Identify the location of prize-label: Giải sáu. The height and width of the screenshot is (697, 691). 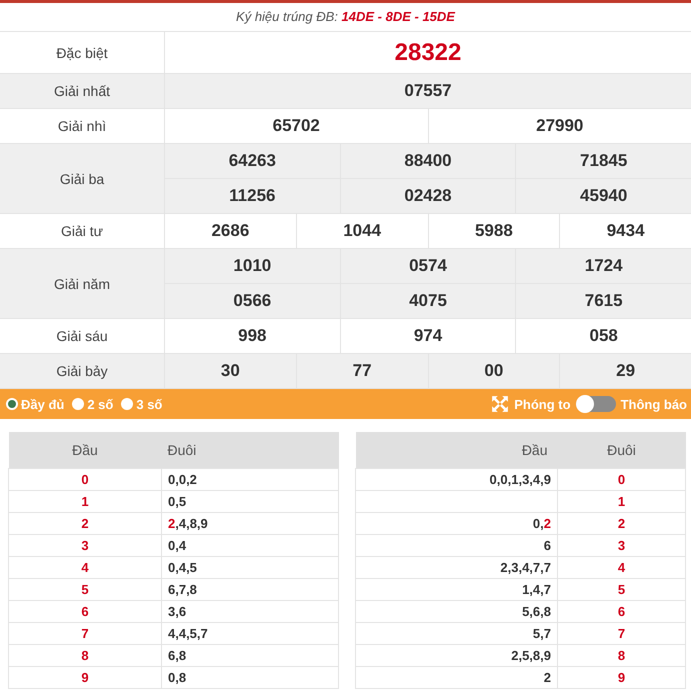
(82, 336).